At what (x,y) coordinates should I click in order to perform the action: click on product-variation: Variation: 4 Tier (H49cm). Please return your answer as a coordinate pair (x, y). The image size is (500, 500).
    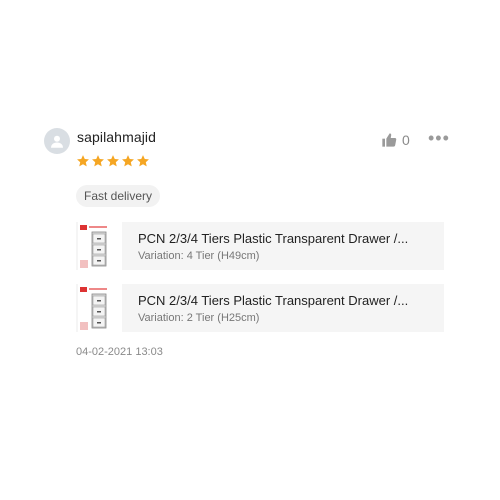
    Looking at the image, I should click on (199, 256).